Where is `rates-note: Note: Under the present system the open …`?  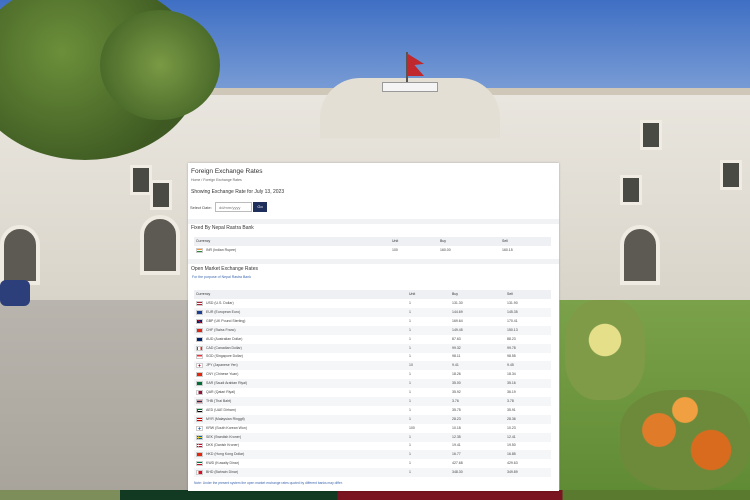 rates-note: Note: Under the present system the open … is located at coordinates (268, 483).